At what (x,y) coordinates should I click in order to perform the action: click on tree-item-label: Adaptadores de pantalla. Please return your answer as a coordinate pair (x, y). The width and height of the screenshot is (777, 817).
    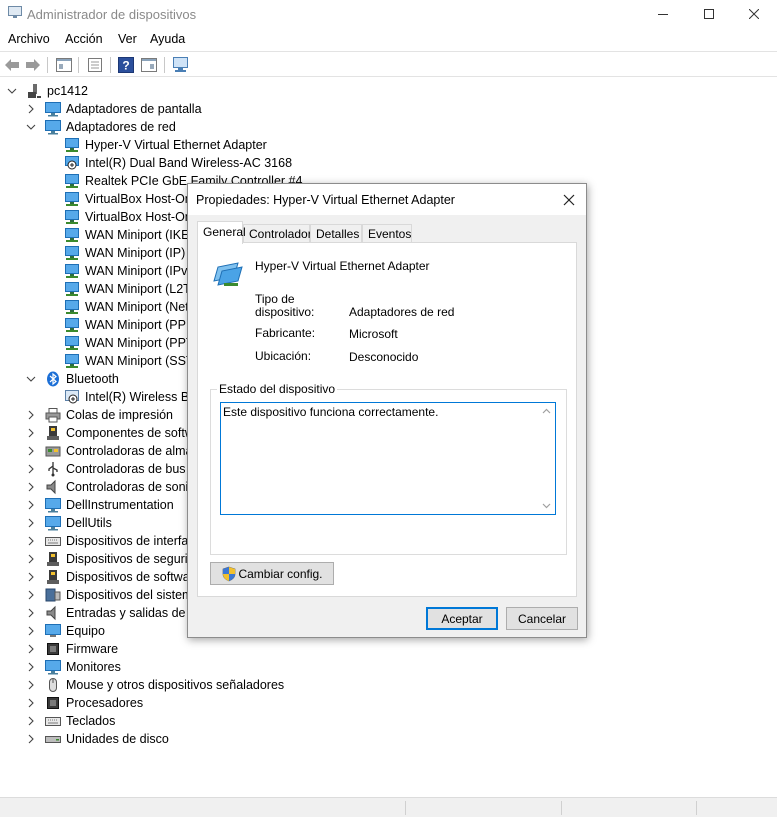
    Looking at the image, I should click on (134, 109).